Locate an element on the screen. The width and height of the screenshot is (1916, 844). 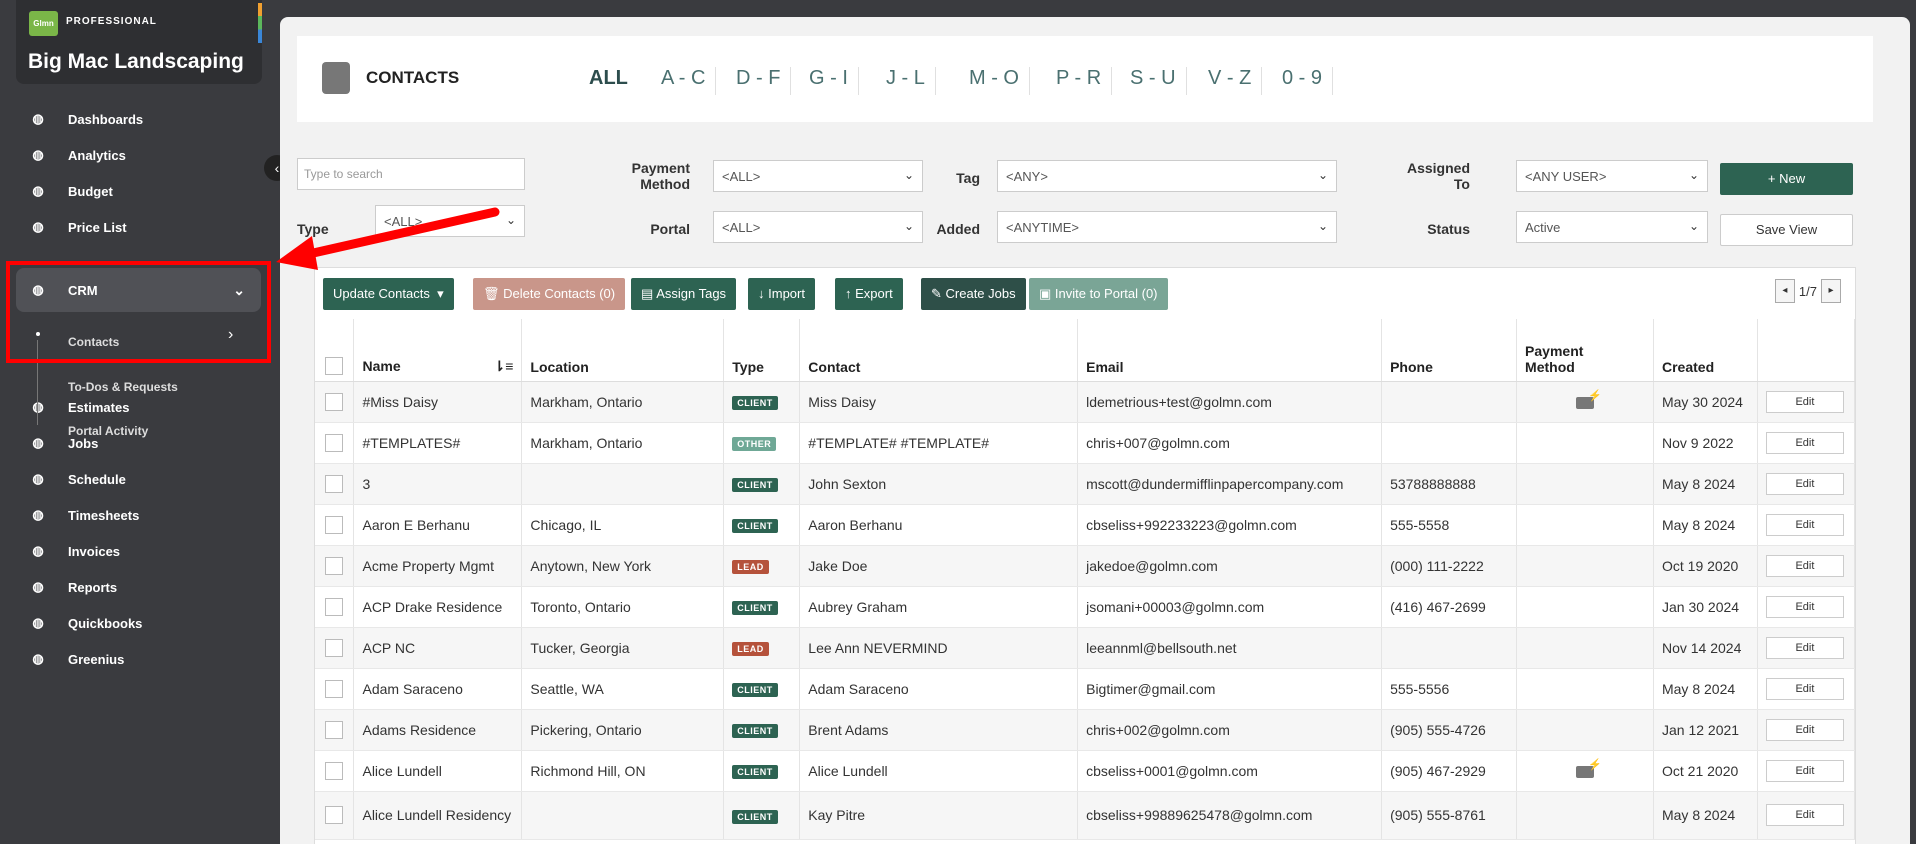
alpha-filter-2: D - F is located at coordinates (759, 81).